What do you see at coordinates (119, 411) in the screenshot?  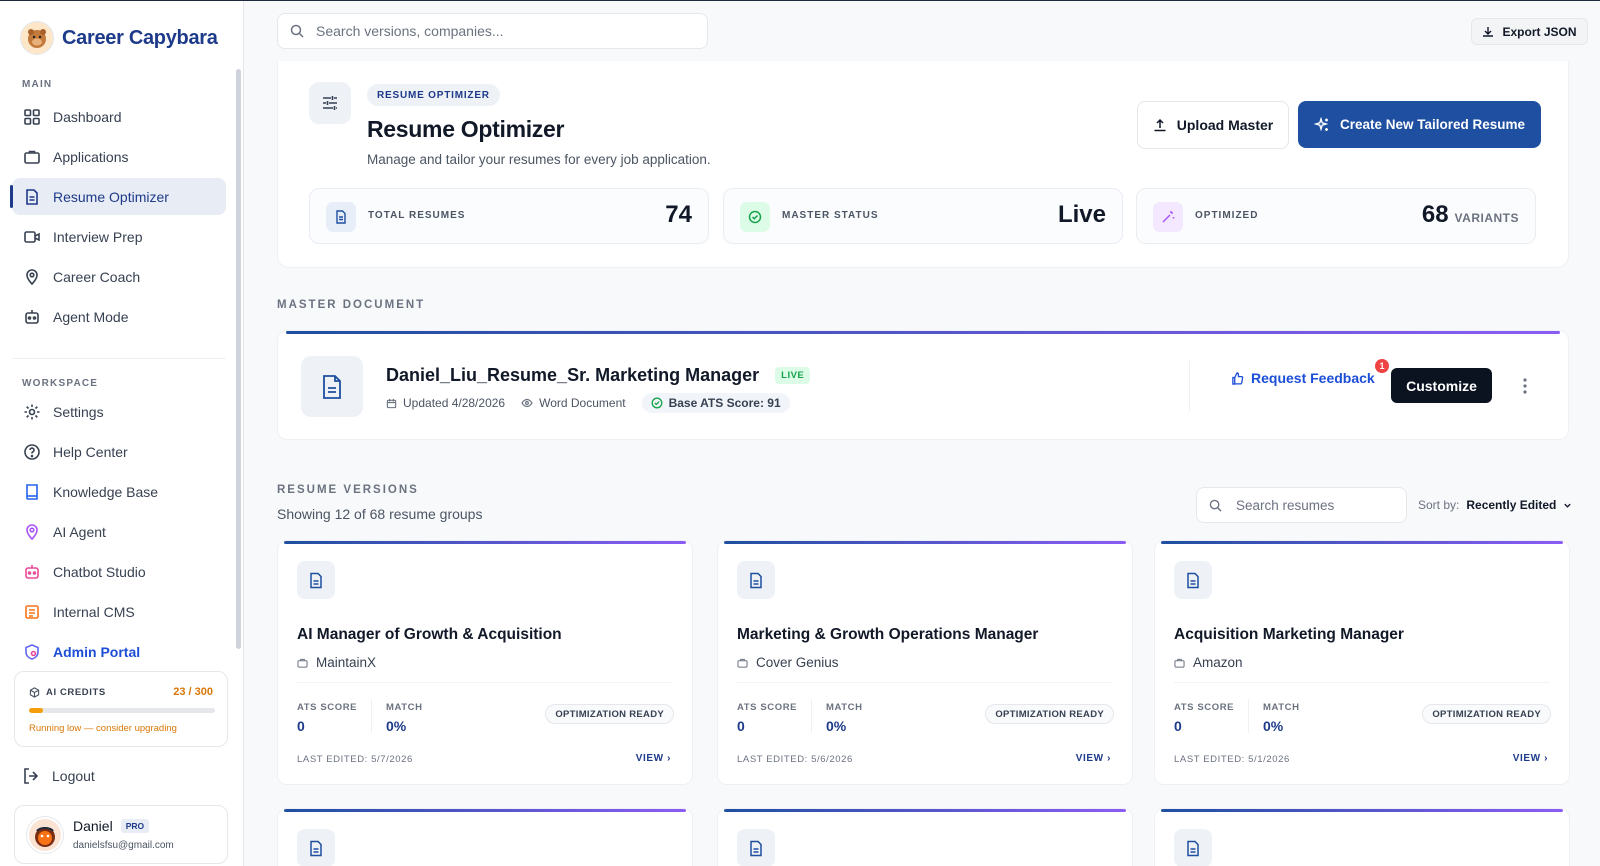 I see `sidebar-item-settings: Settings` at bounding box center [119, 411].